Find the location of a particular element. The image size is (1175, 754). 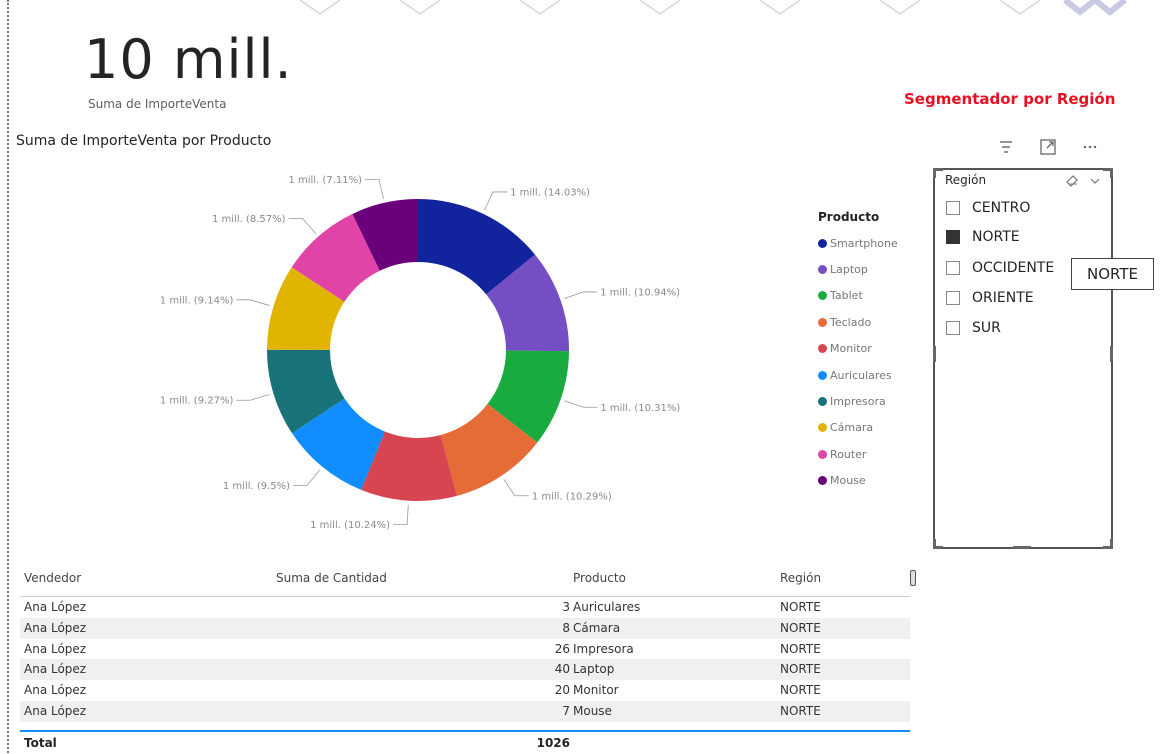

focus-mode-icon is located at coordinates (1048, 147).